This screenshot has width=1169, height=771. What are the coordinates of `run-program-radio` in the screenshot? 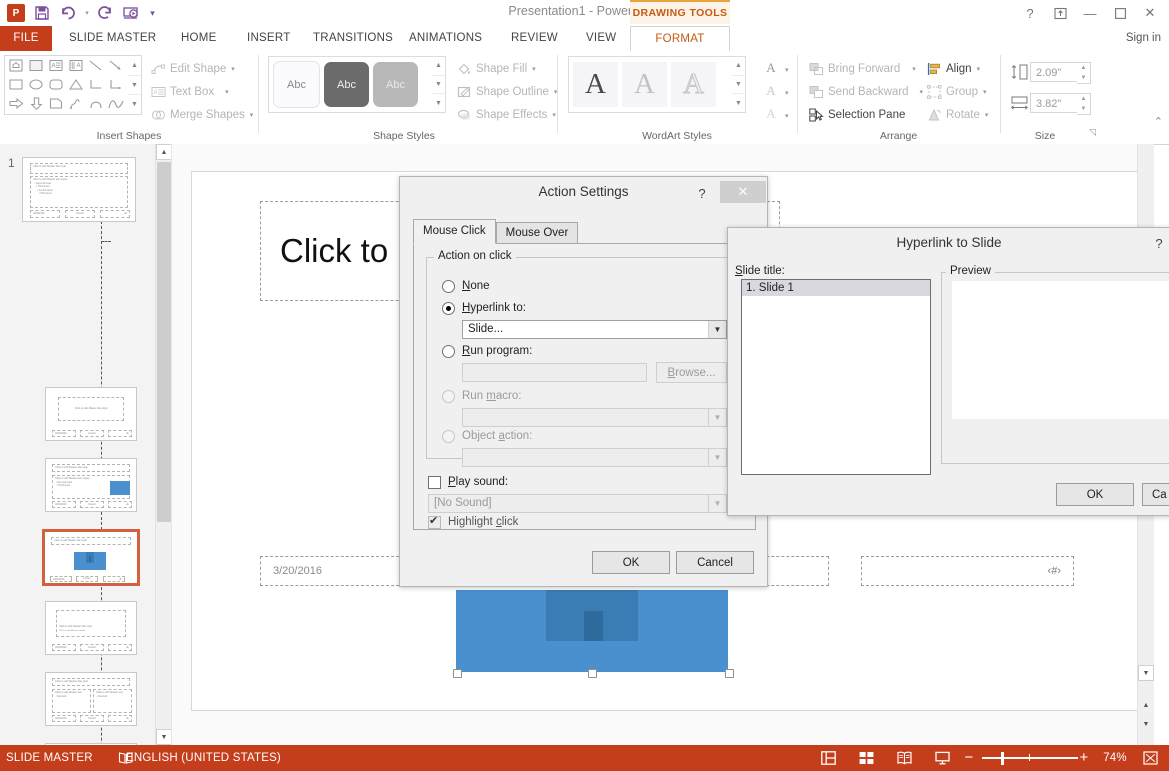 It's located at (448, 351).